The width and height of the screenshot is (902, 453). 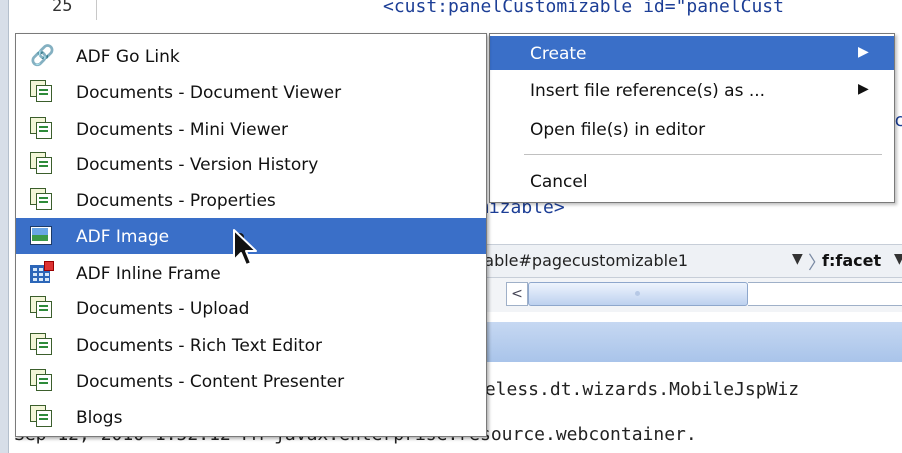 What do you see at coordinates (4, 226) in the screenshot?
I see `editor-left-strip` at bounding box center [4, 226].